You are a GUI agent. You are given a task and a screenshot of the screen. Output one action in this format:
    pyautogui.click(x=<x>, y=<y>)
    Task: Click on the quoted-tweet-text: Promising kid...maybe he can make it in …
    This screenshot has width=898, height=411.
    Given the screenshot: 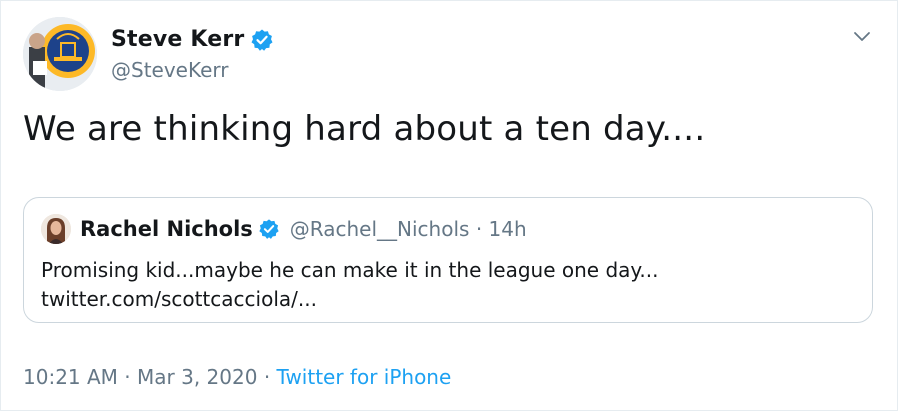 What is the action you would take?
    pyautogui.click(x=451, y=285)
    